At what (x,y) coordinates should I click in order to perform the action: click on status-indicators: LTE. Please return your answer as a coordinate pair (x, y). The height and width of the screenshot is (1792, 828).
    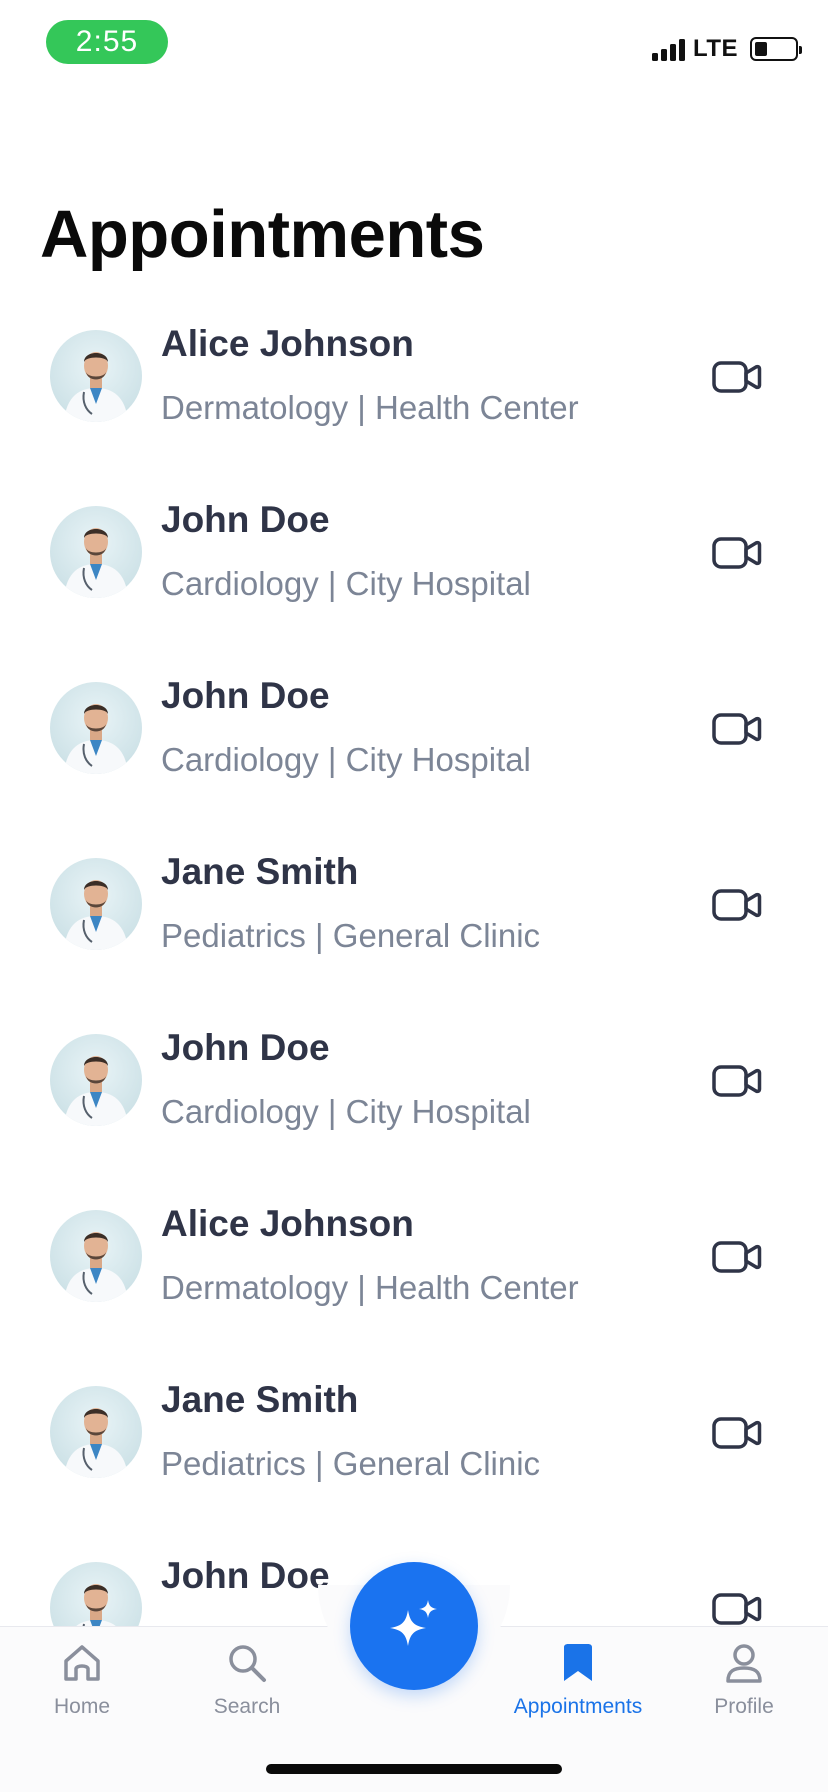
    Looking at the image, I should click on (726, 49).